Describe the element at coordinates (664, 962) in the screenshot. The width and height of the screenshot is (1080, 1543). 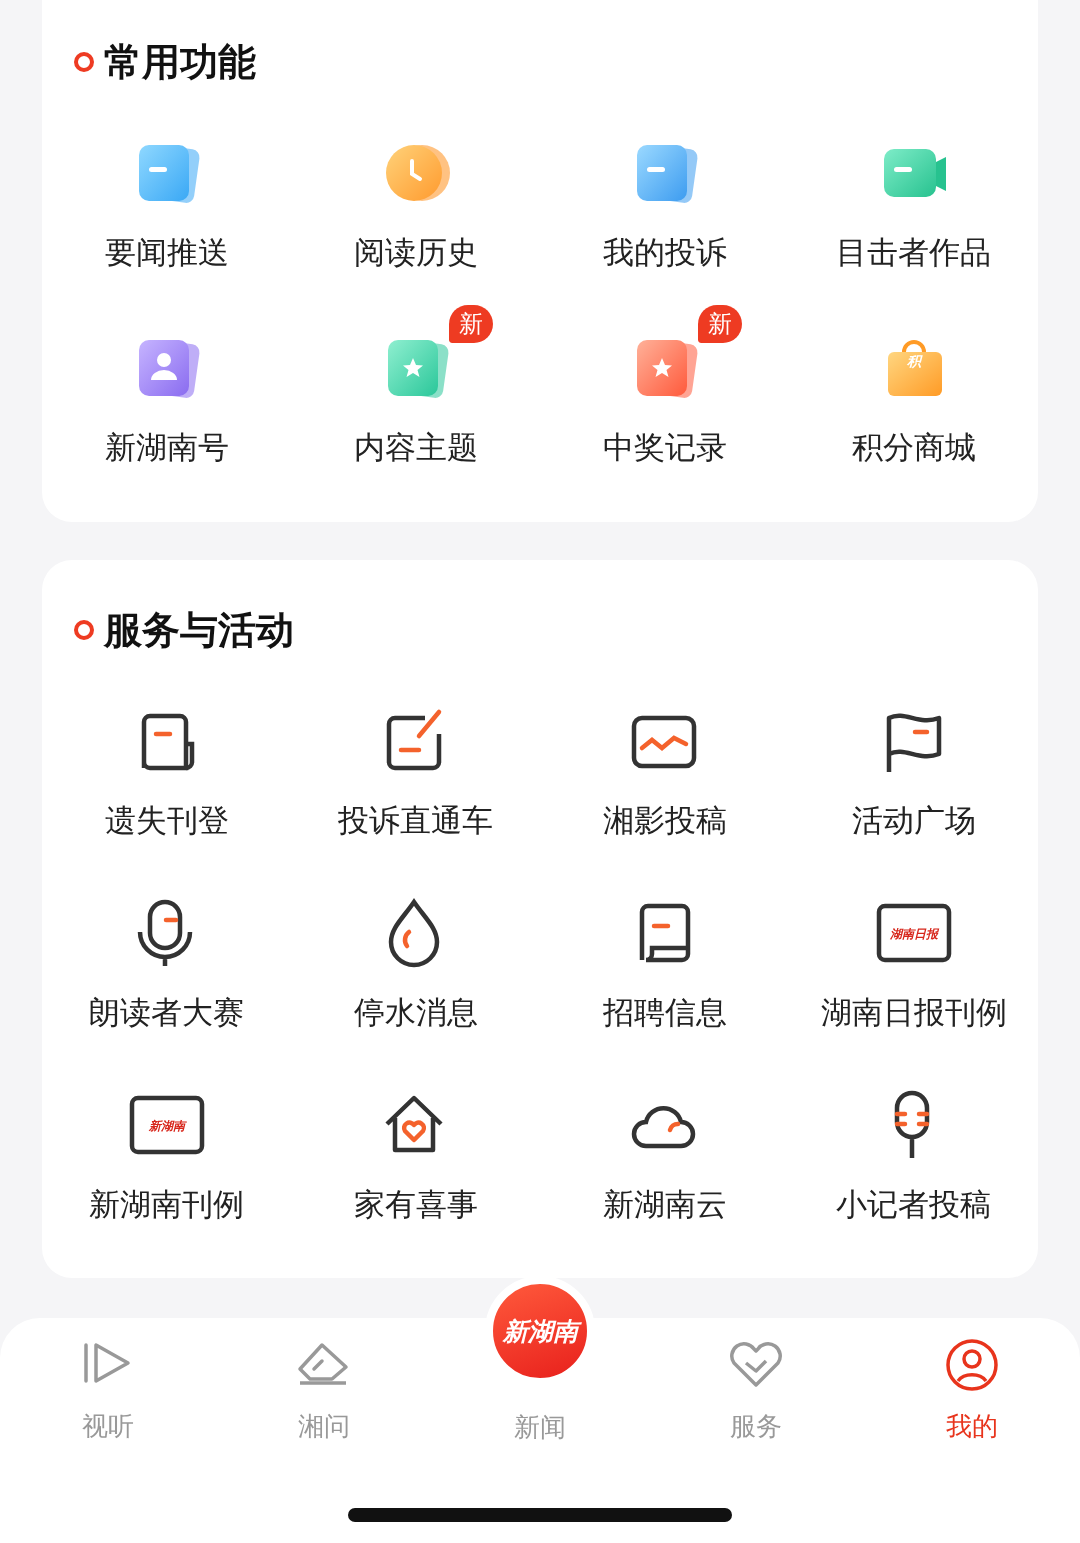
I see `feature-item: 招聘信息` at that location.